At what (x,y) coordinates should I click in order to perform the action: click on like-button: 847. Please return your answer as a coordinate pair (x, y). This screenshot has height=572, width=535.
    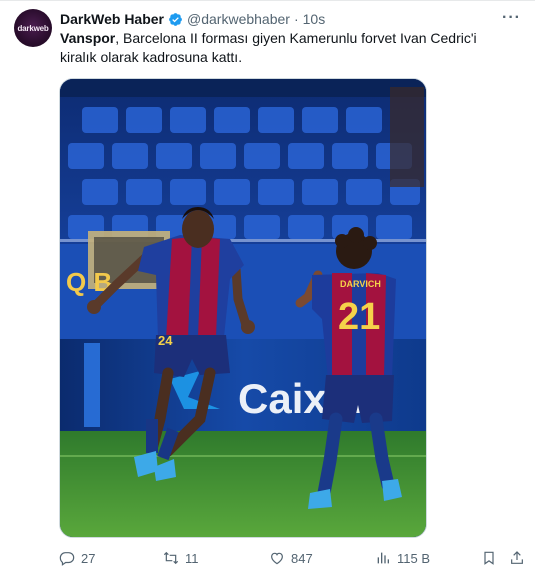
    Looking at the image, I should click on (291, 558).